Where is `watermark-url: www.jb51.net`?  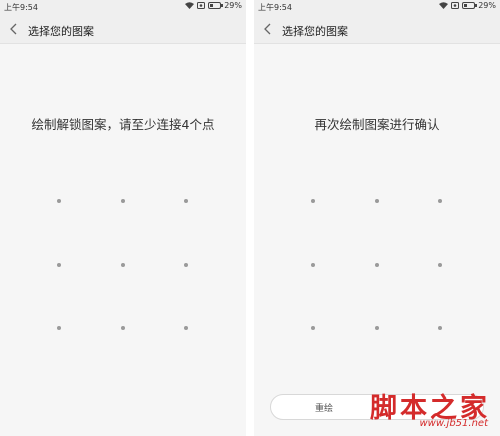
watermark-url: www.jb51.net is located at coordinates (453, 423).